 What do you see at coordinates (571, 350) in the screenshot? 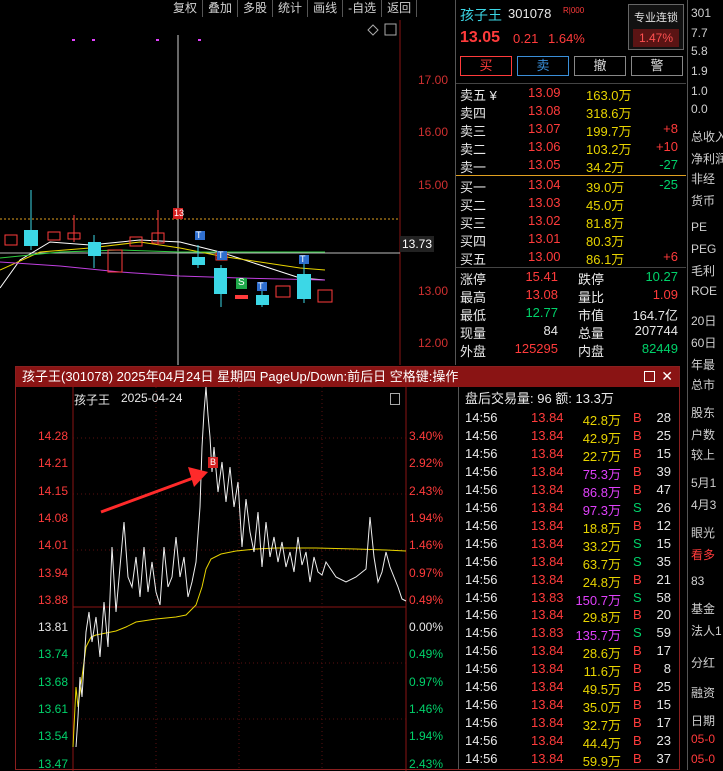
I see `stats-row: 外盘 125295 内盘 82449` at bounding box center [571, 350].